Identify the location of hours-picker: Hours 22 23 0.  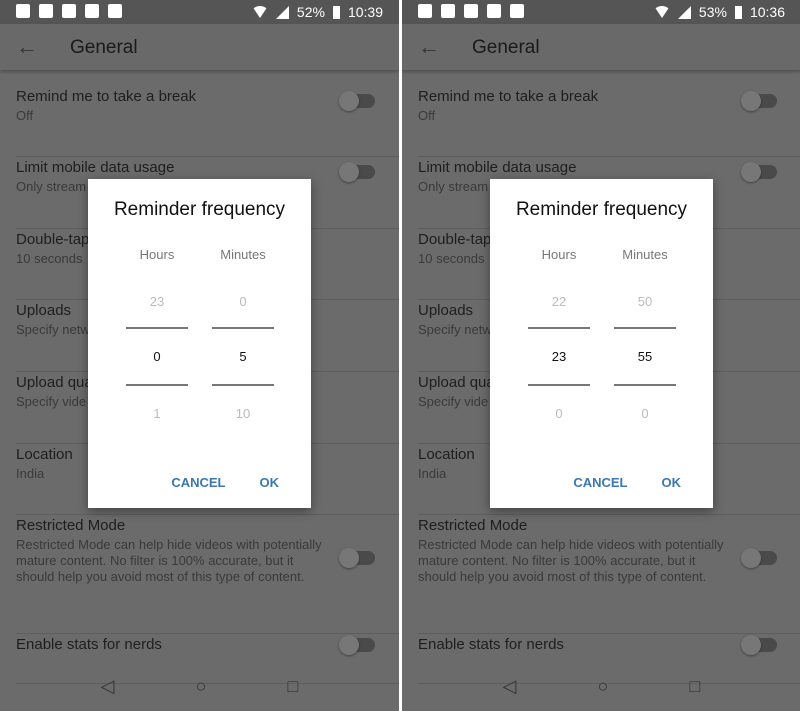
(559, 334).